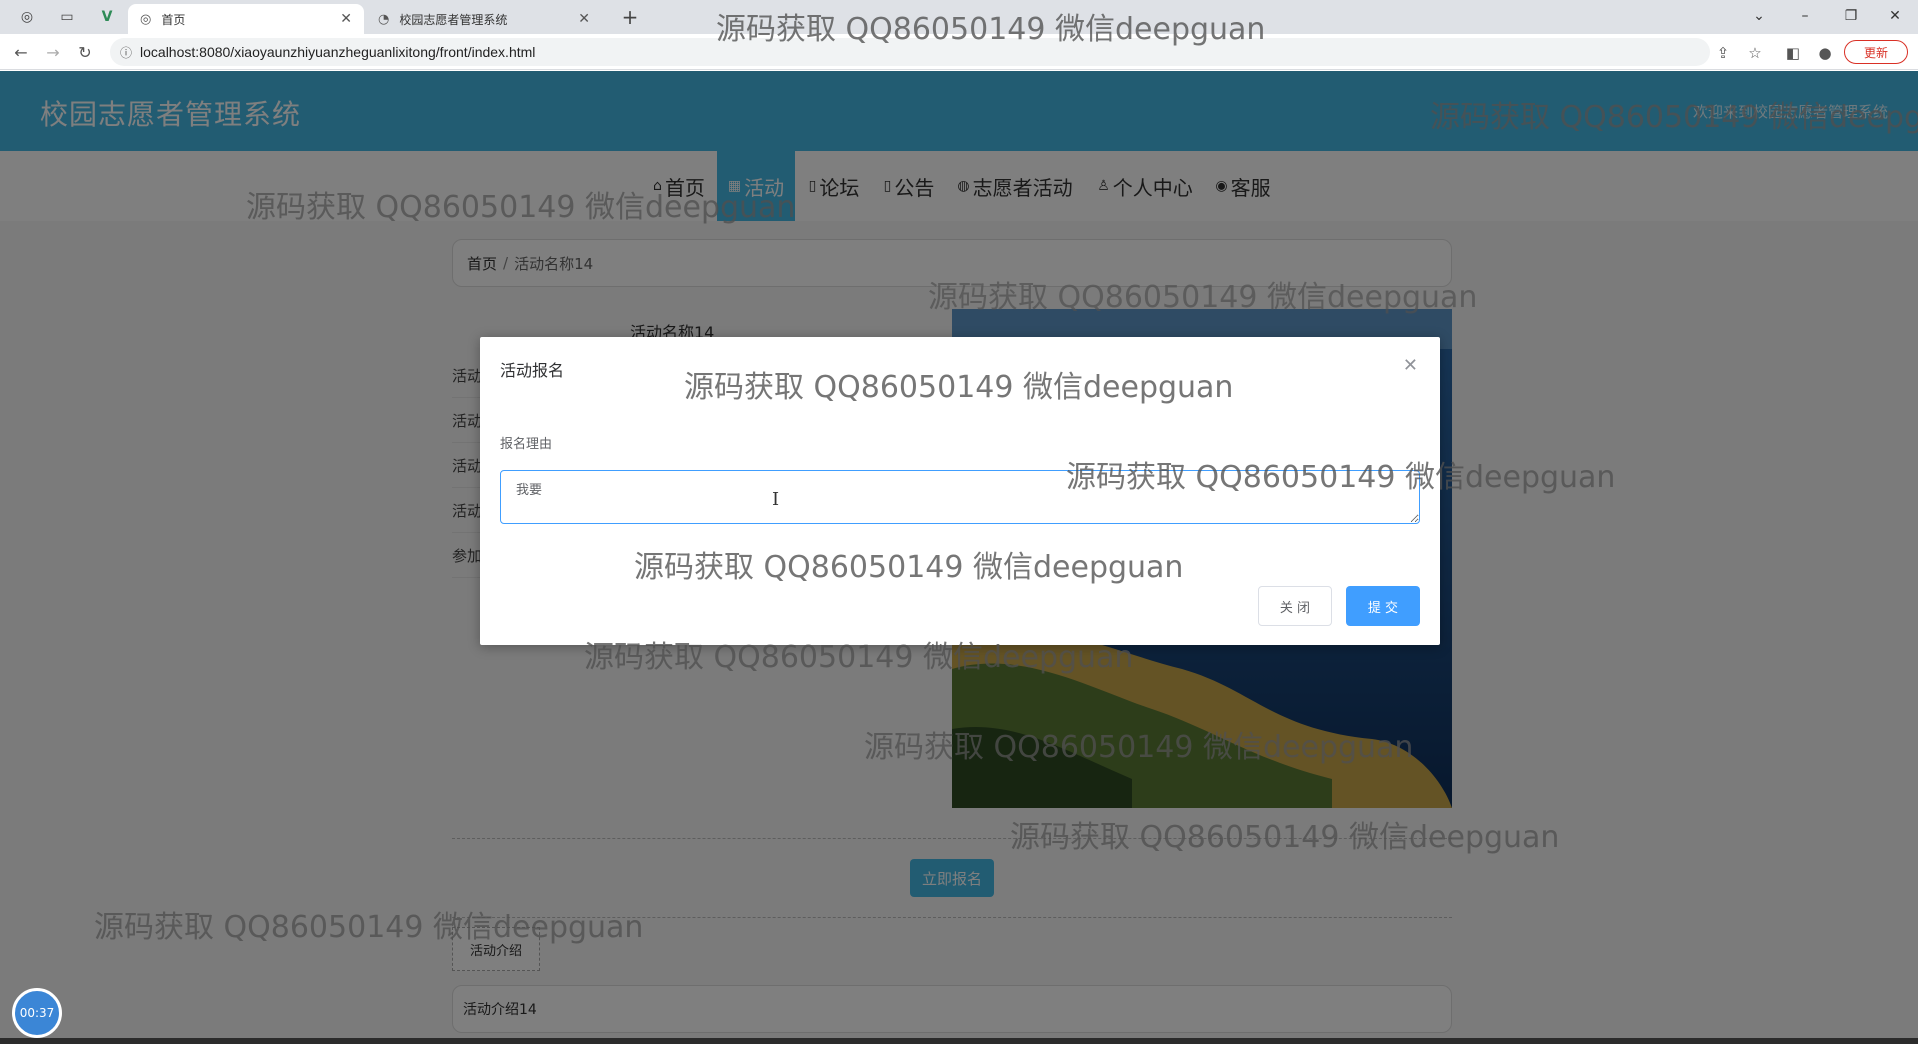  What do you see at coordinates (1723, 53) in the screenshot?
I see `share-icon: ⇪` at bounding box center [1723, 53].